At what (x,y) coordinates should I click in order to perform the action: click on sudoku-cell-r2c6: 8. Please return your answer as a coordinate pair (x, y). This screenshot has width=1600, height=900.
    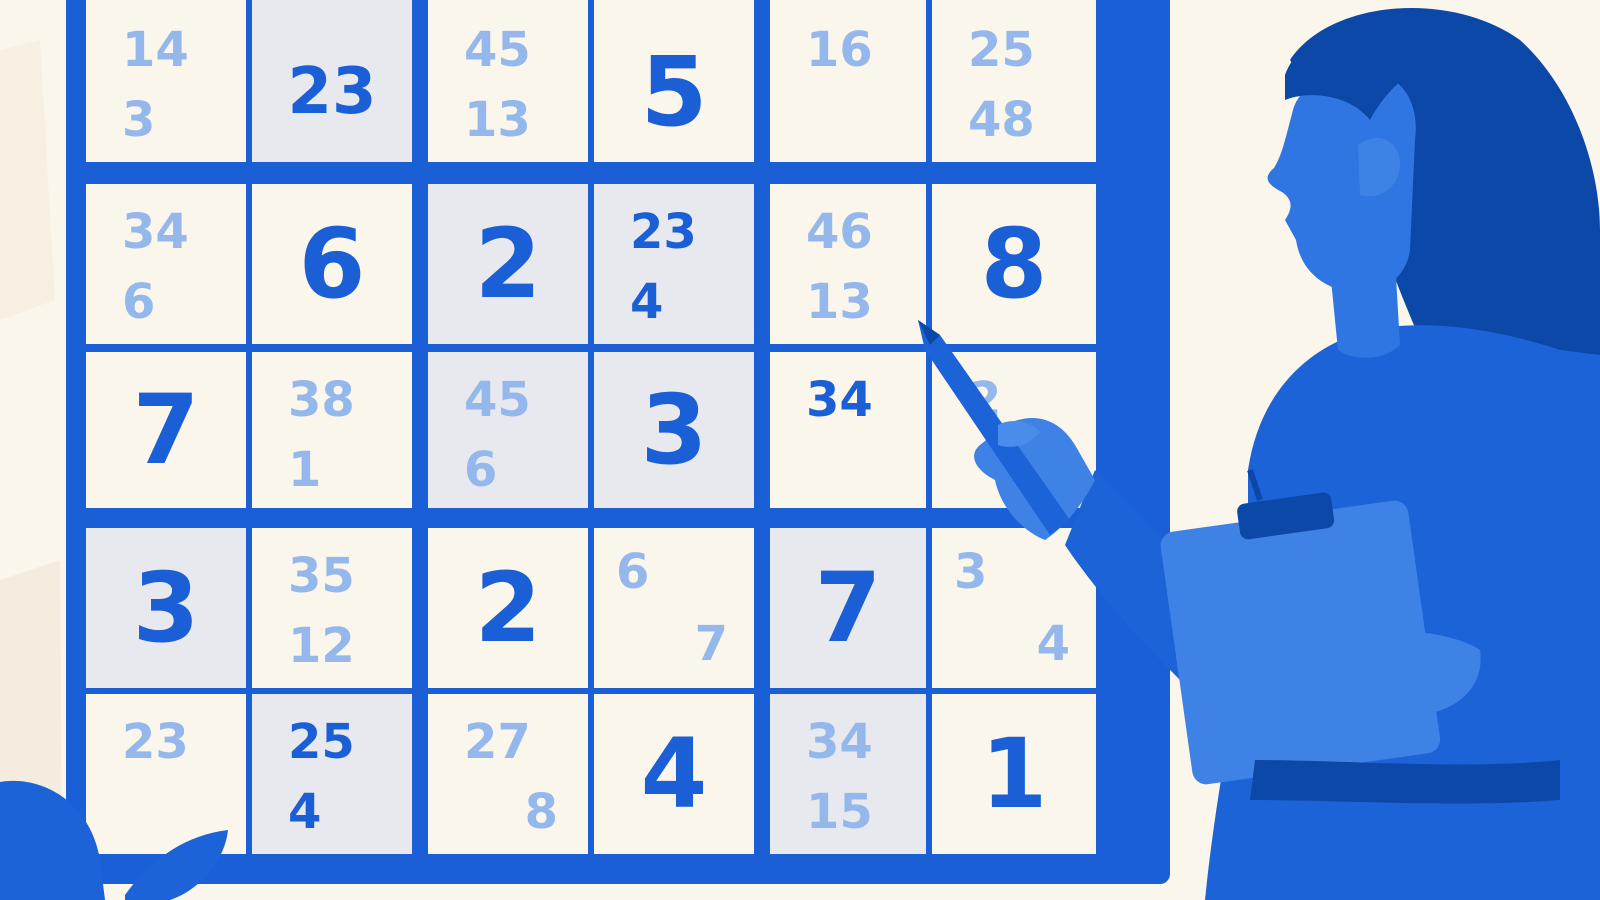
    Looking at the image, I should click on (1014, 264).